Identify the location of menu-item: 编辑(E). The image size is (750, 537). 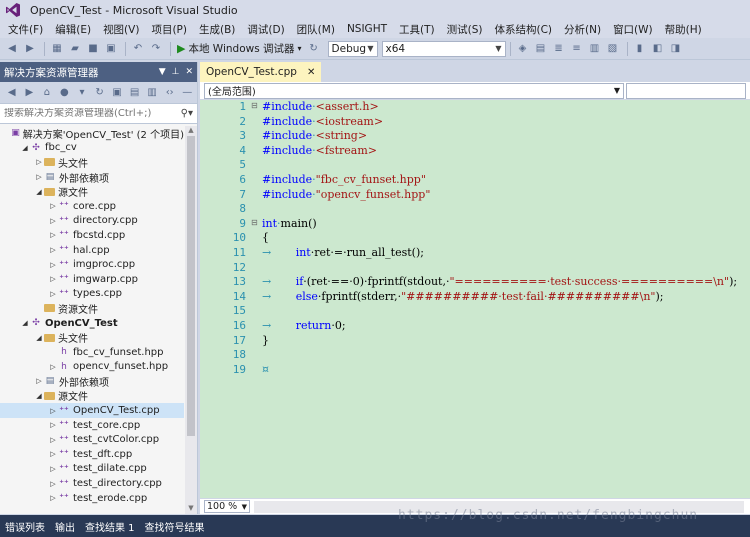
(73, 29).